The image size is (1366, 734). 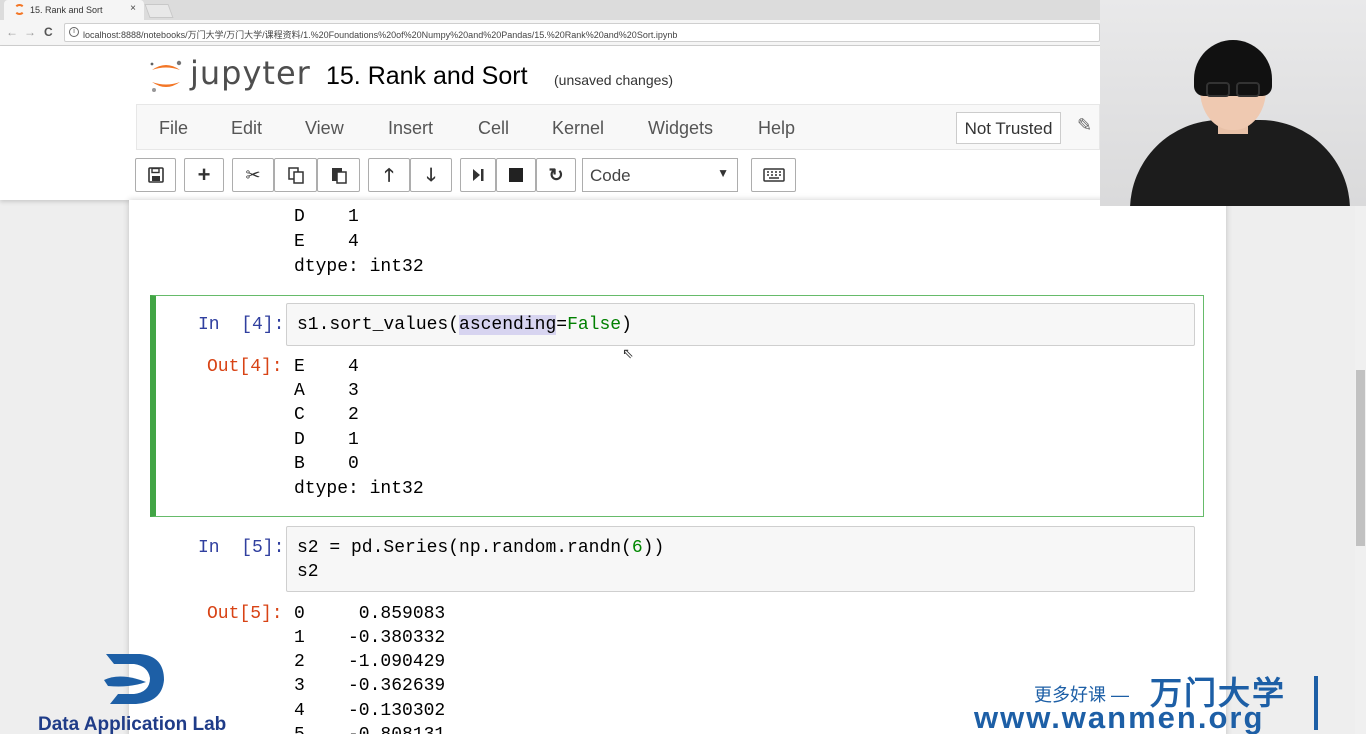 What do you see at coordinates (610, 175) in the screenshot?
I see `cell-type-value: Code` at bounding box center [610, 175].